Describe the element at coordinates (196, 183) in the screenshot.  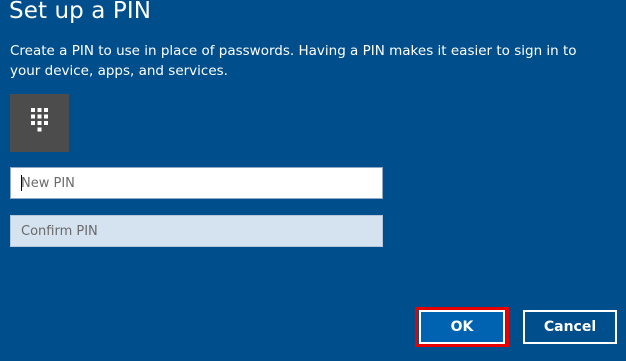
I see `new-pin-field` at that location.